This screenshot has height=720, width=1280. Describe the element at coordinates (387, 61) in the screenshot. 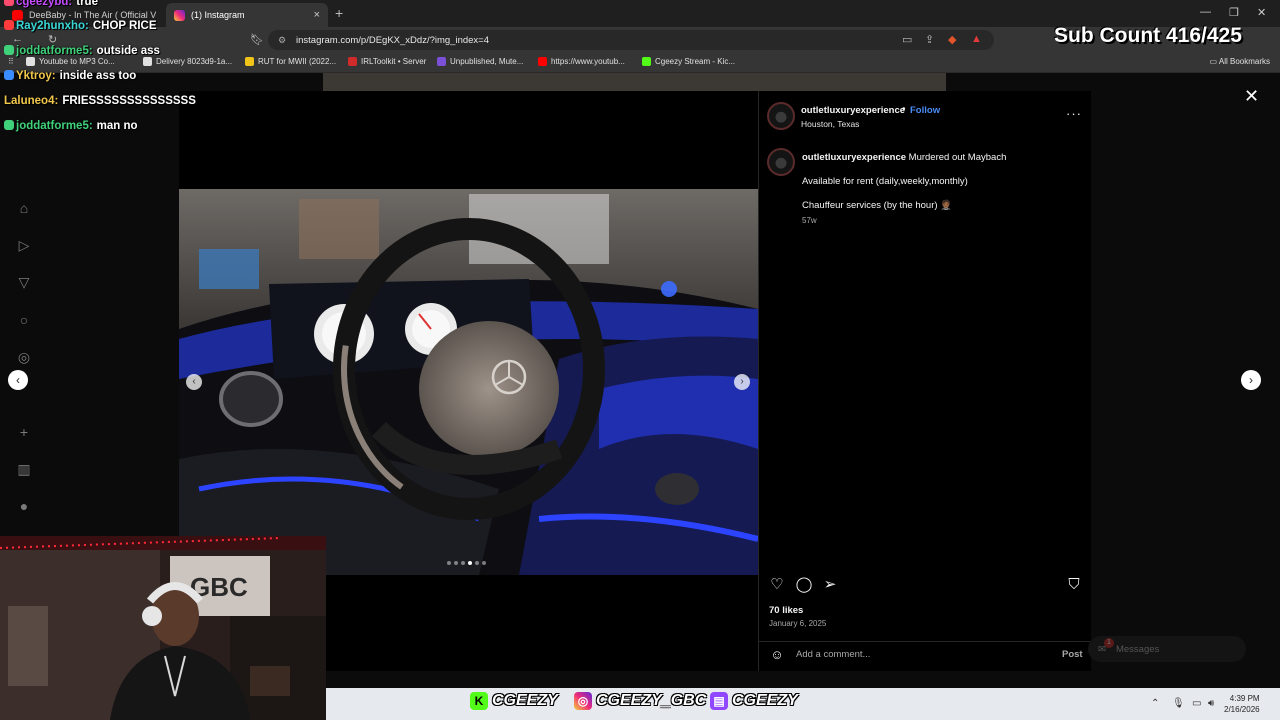

I see `bookmark-item: IRLToolkit • Server` at that location.